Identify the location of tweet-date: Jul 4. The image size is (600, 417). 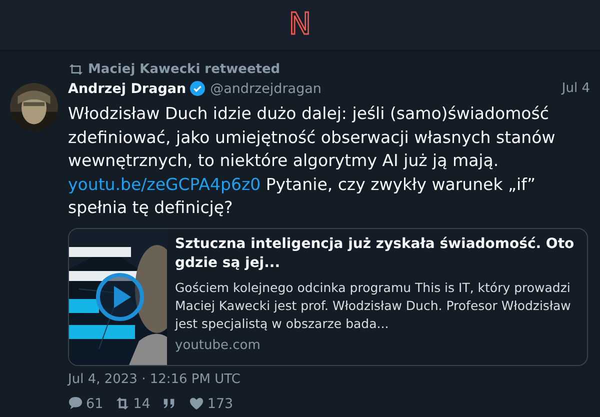
(576, 88).